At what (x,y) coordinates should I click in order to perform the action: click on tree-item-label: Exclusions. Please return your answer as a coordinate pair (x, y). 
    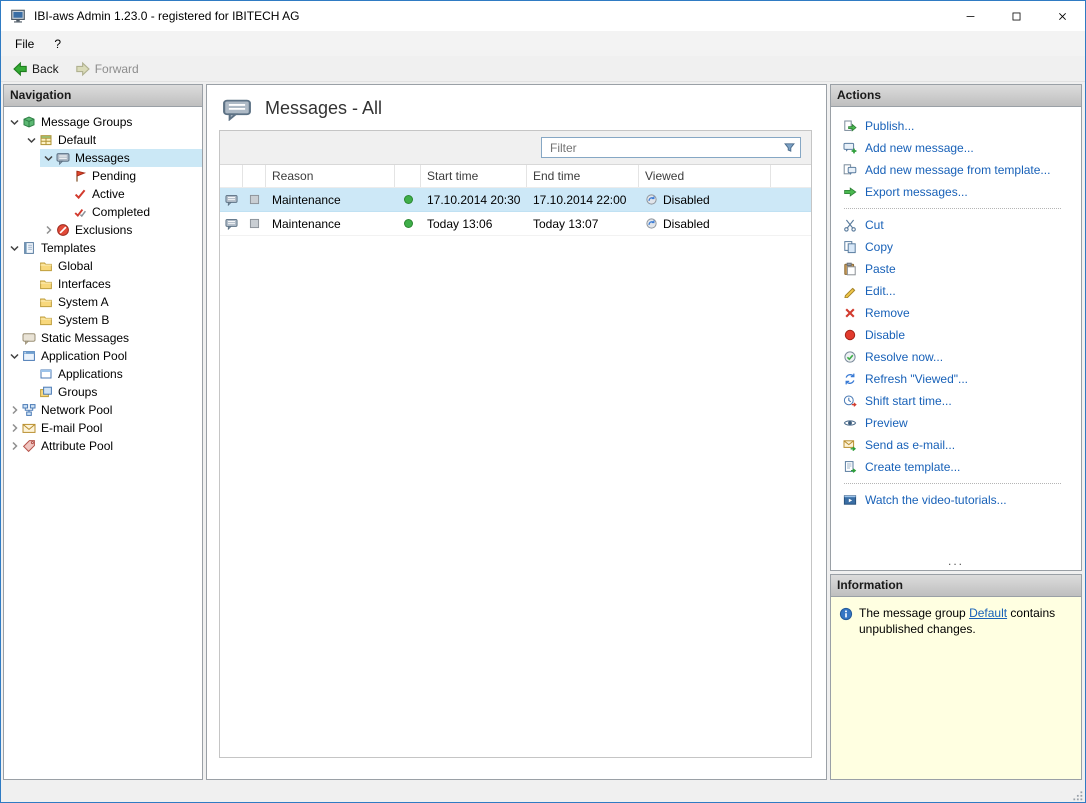
    Looking at the image, I should click on (104, 230).